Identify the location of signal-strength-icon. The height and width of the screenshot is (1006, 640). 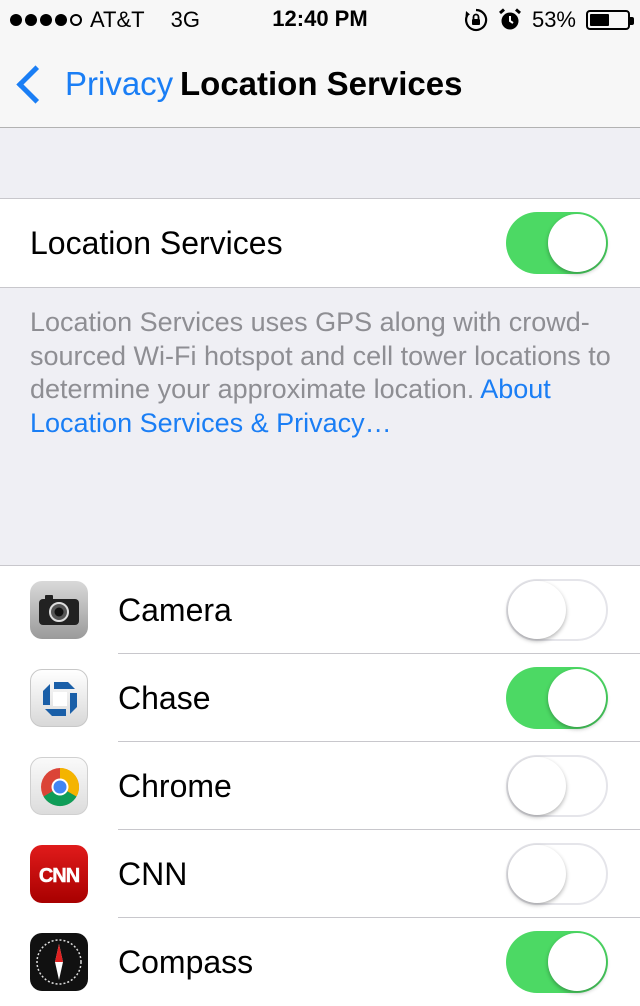
(46, 20).